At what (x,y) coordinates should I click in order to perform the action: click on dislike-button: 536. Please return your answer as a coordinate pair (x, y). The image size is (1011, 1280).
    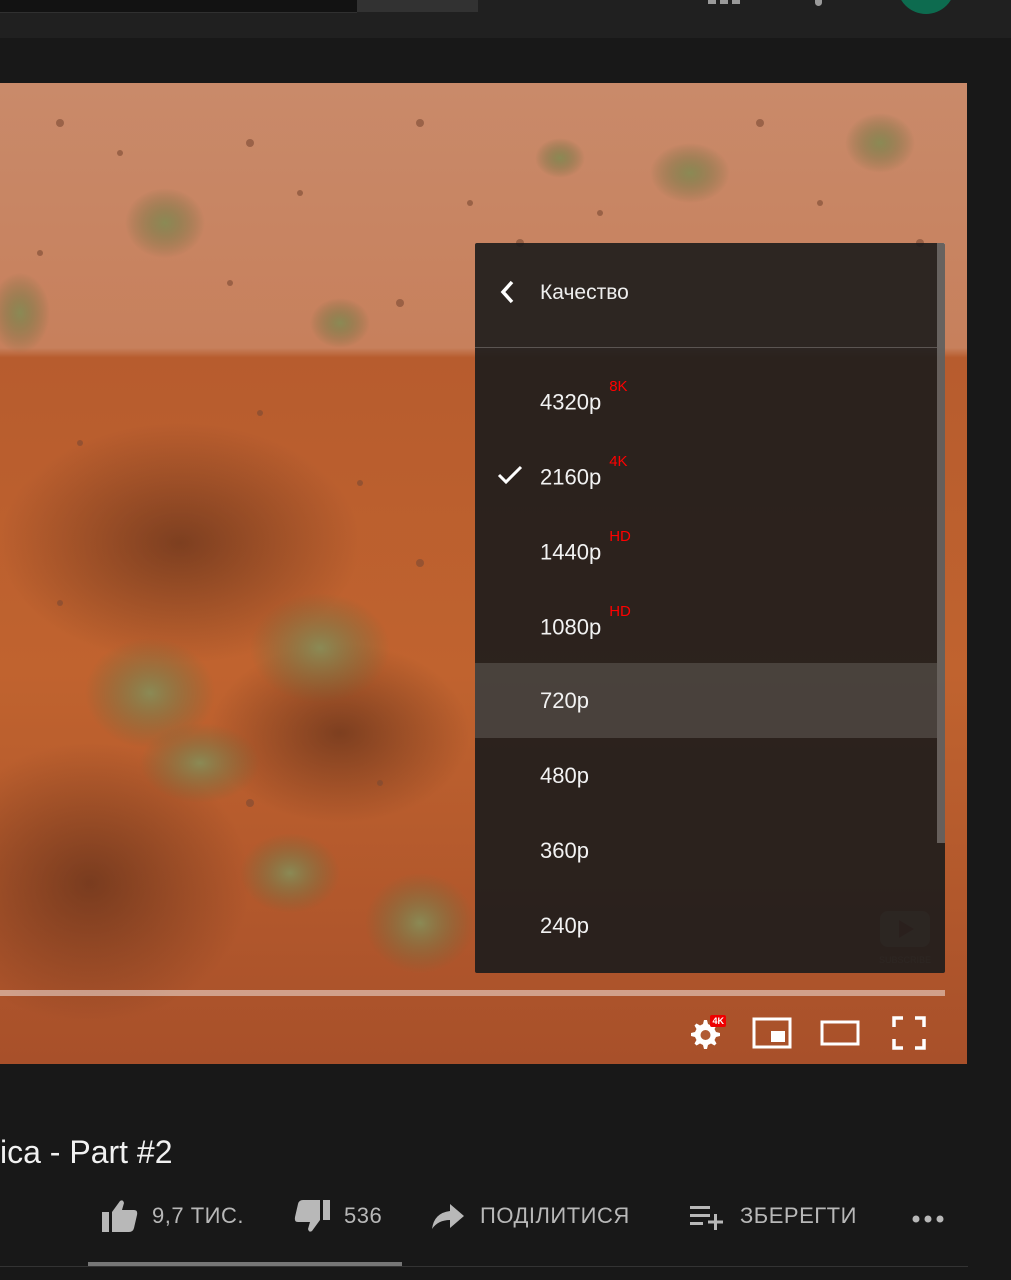
    Looking at the image, I should click on (337, 1216).